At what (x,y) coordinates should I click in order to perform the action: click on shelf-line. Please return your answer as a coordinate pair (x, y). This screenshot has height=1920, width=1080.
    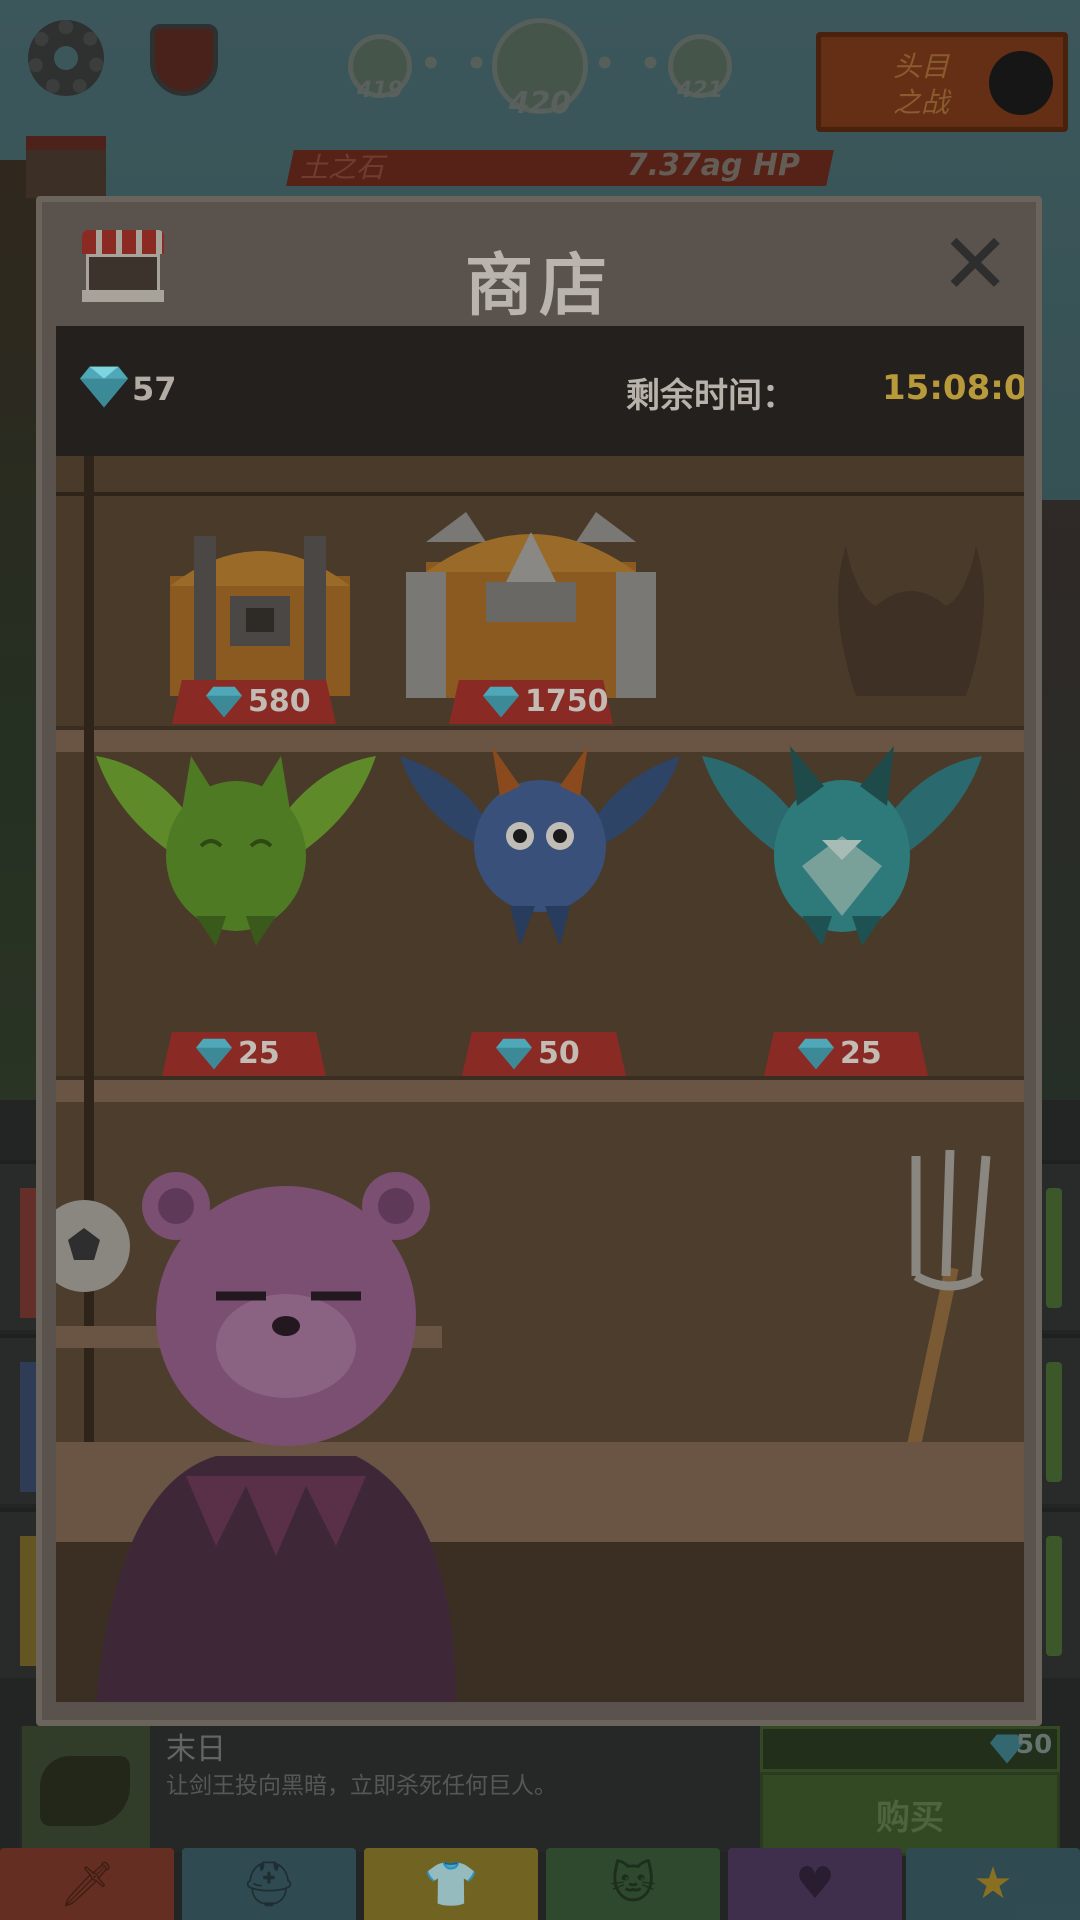
    Looking at the image, I should click on (540, 494).